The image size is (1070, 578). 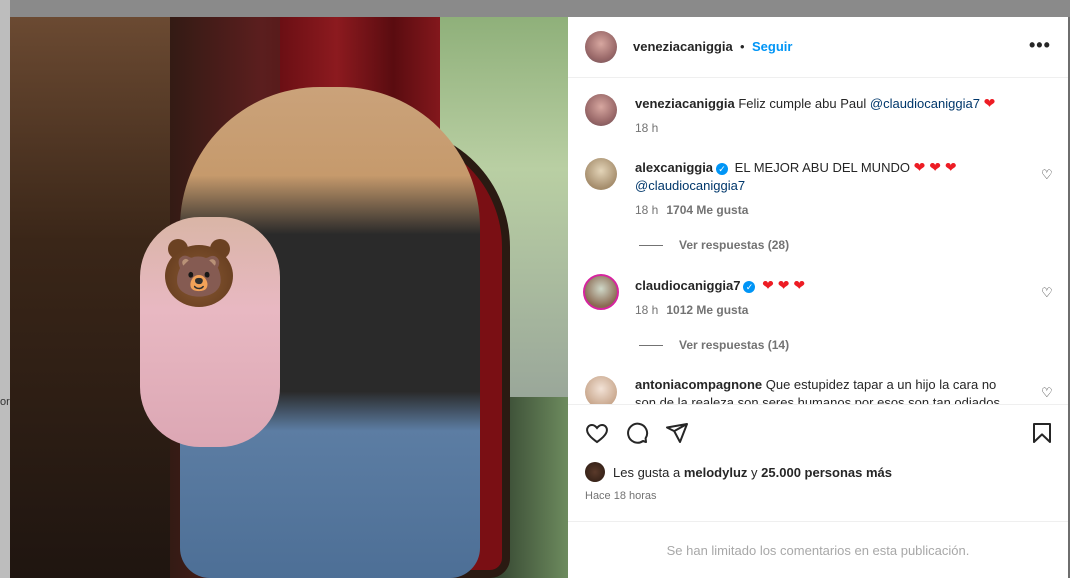 I want to click on comment-likes: 1012 Me gusta, so click(x=707, y=310).